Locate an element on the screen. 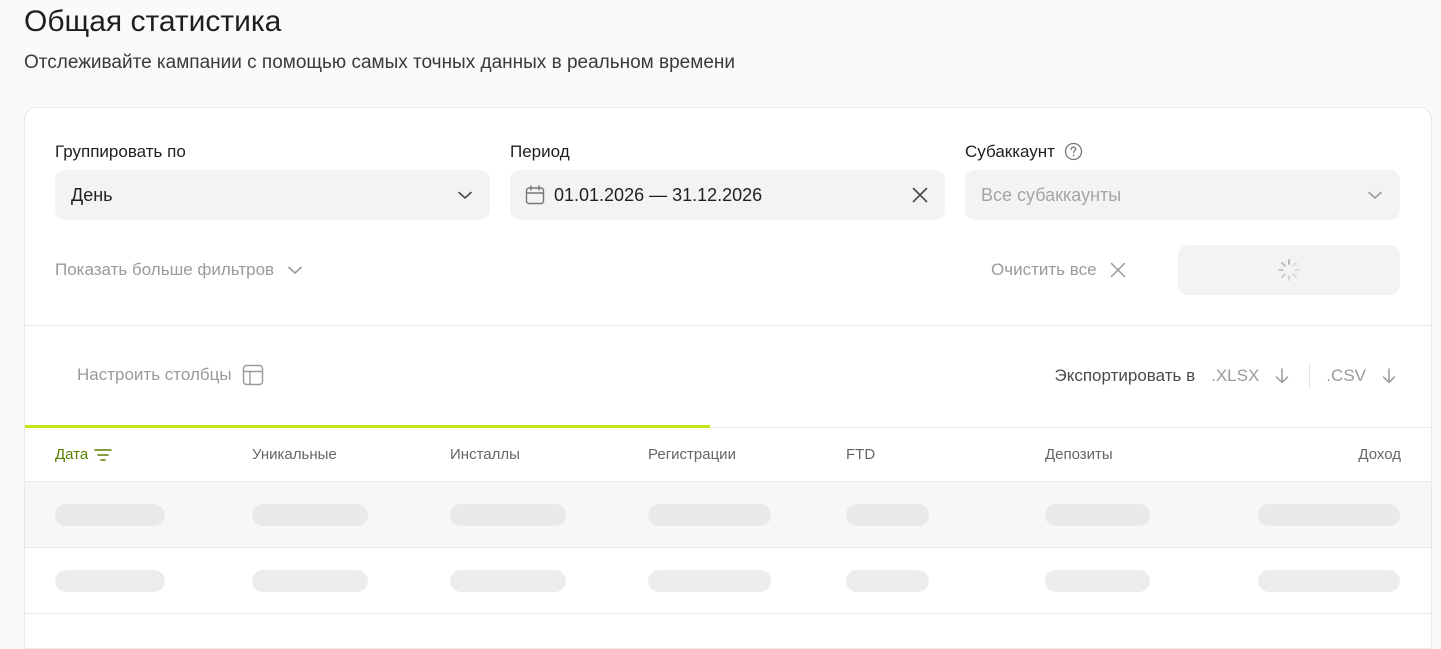 This screenshot has width=1441, height=649. period-date-picker: 01.01.2026 — 31.12.2026 is located at coordinates (727, 195).